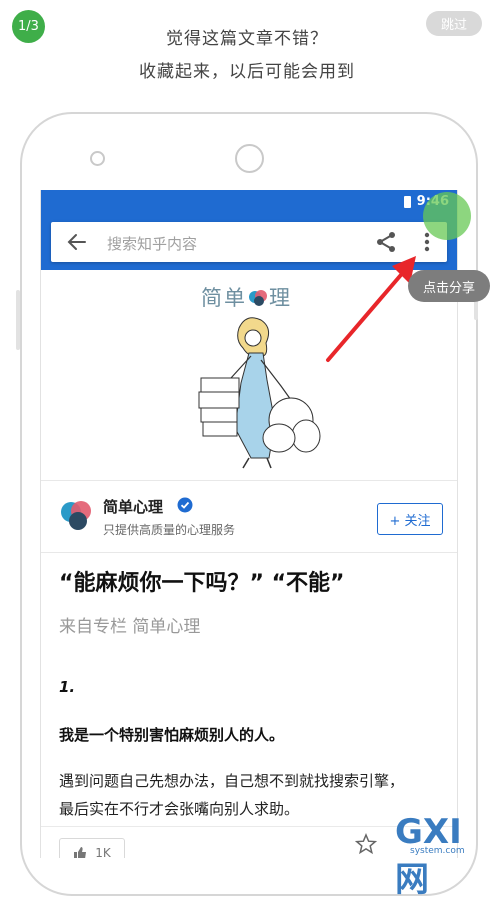 This screenshot has width=494, height=901. I want to click on follow-button: + 关注, so click(410, 519).